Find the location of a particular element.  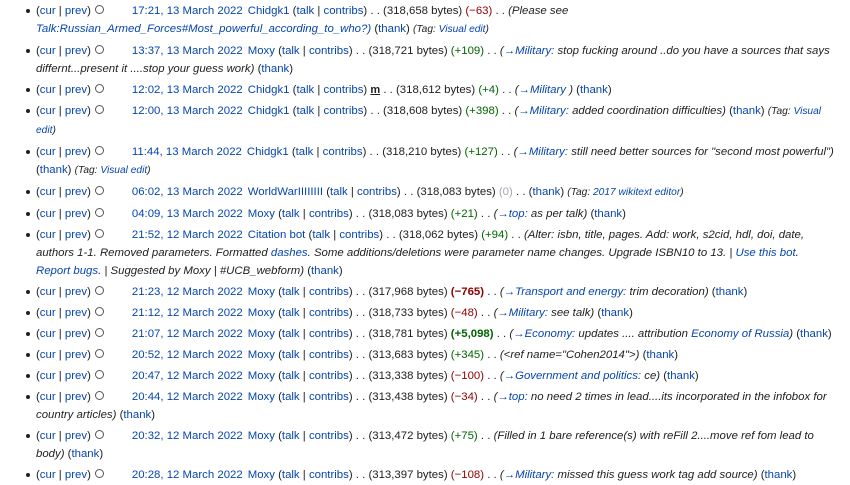

revision-date-link: 20:47, 12 March 2022 is located at coordinates (187, 376).